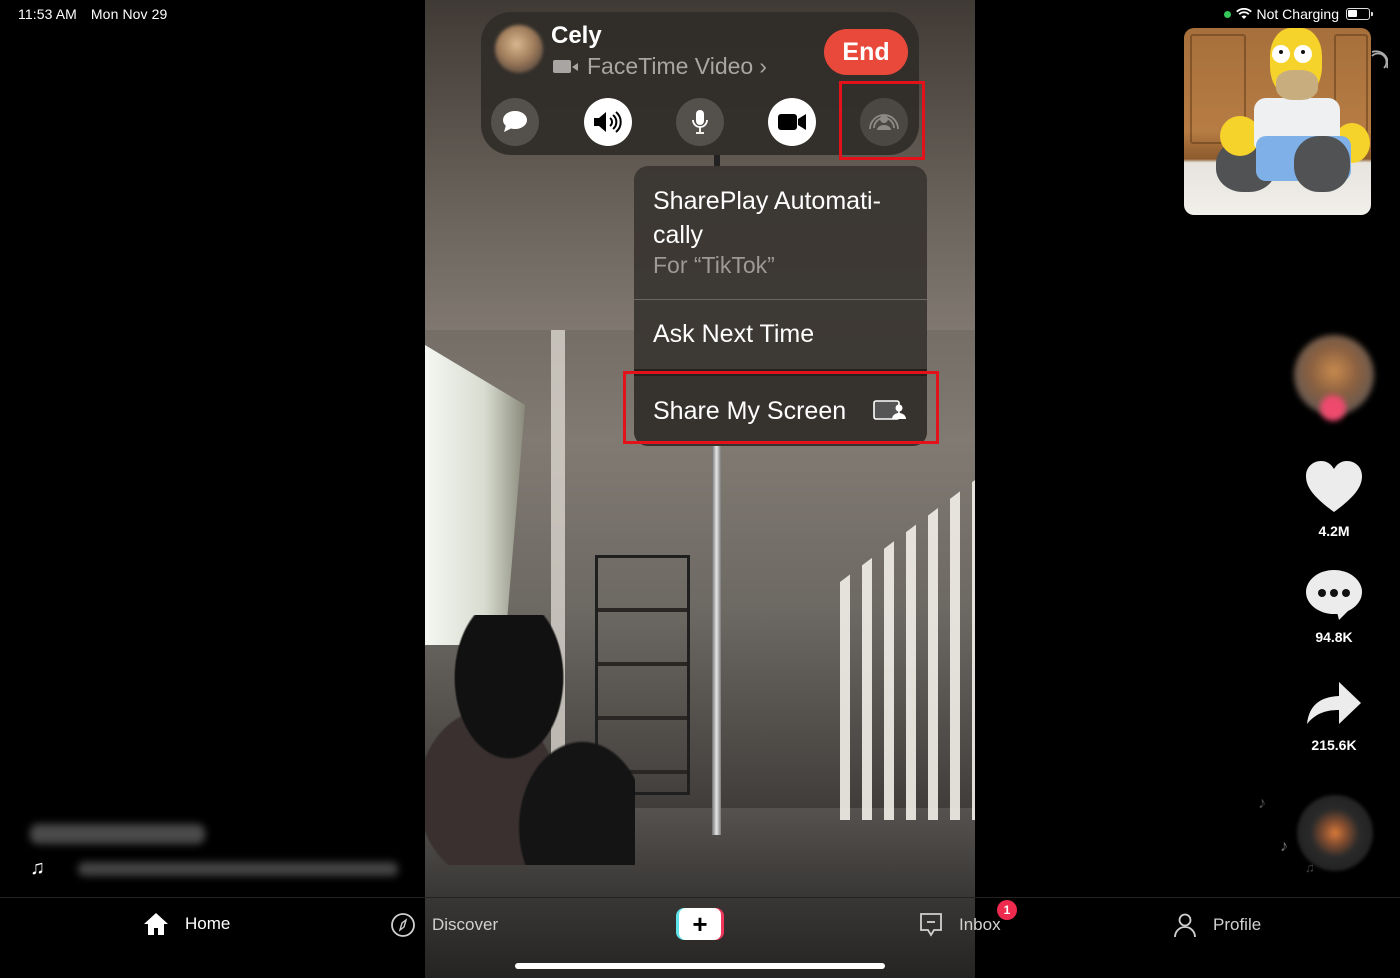 This screenshot has width=1400, height=978. What do you see at coordinates (678, 235) in the screenshot?
I see `menu-item-title-cont: cally` at bounding box center [678, 235].